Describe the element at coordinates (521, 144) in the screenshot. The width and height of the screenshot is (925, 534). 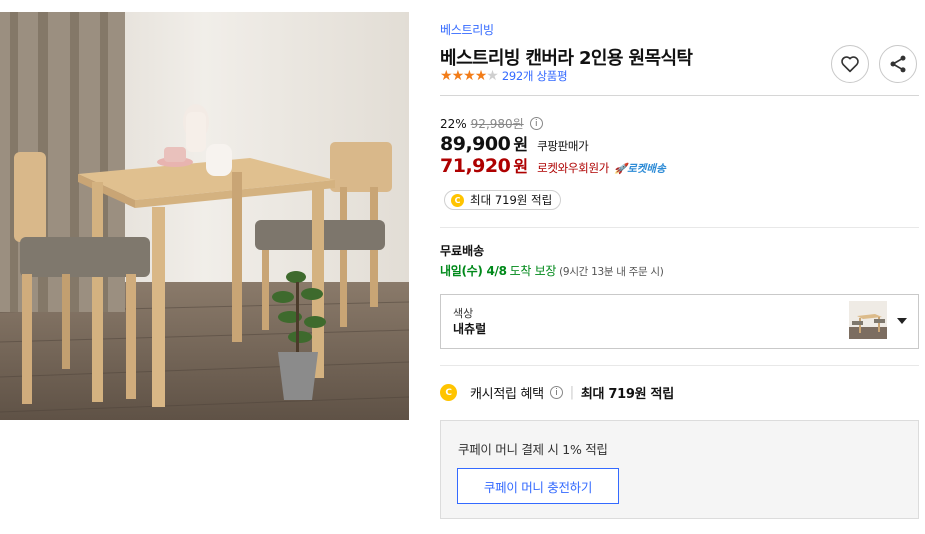
I see `sale-price-unit: 원` at that location.